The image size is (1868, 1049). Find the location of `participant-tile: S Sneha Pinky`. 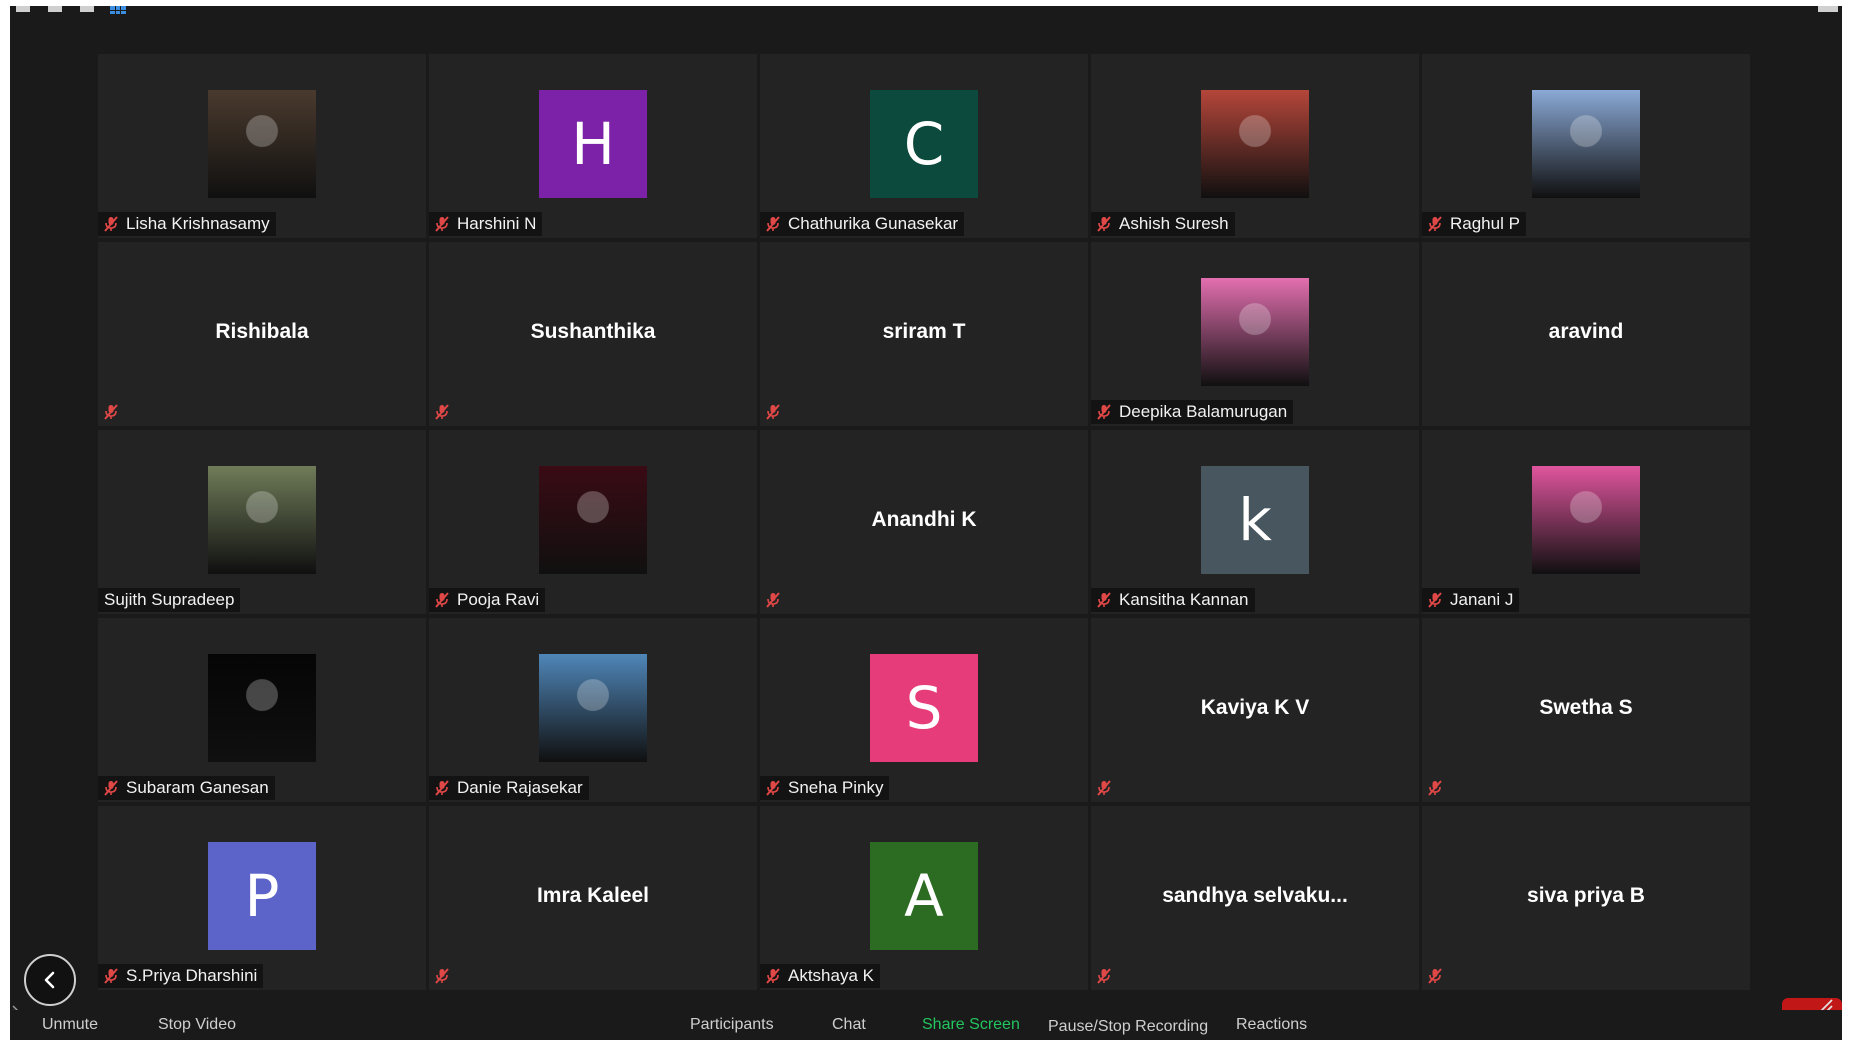

participant-tile: S Sneha Pinky is located at coordinates (924, 710).